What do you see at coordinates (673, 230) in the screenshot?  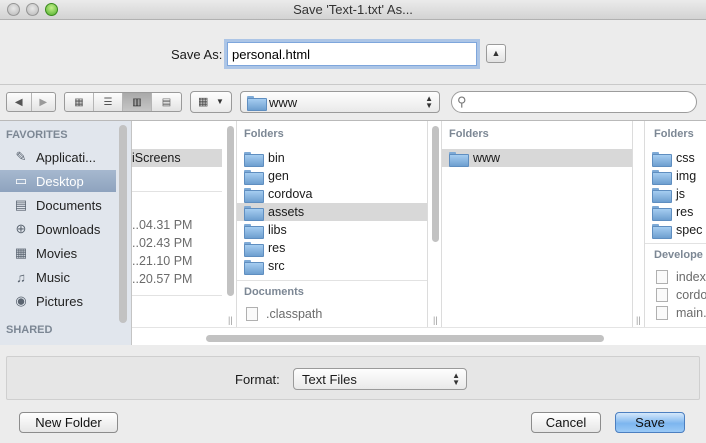 I see `list-item: spec` at bounding box center [673, 230].